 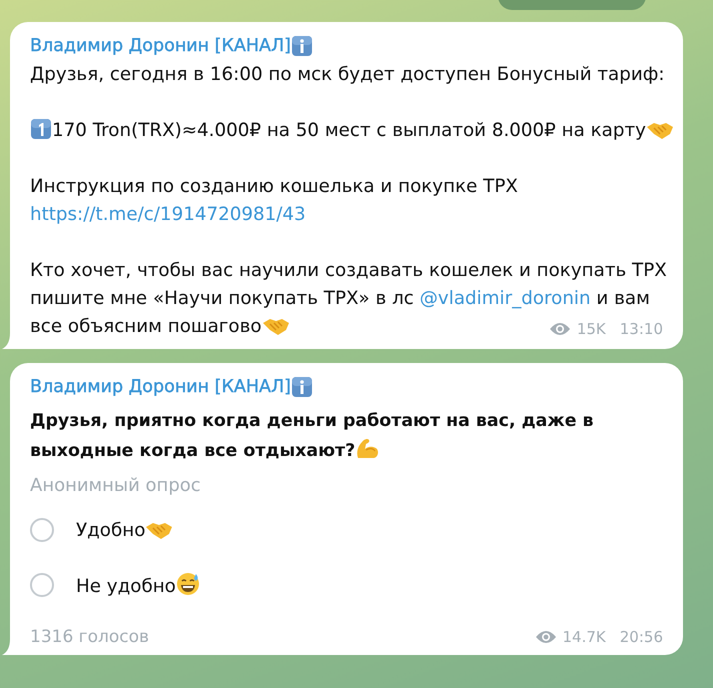 What do you see at coordinates (188, 584) in the screenshot?
I see `sweat-smile-icon` at bounding box center [188, 584].